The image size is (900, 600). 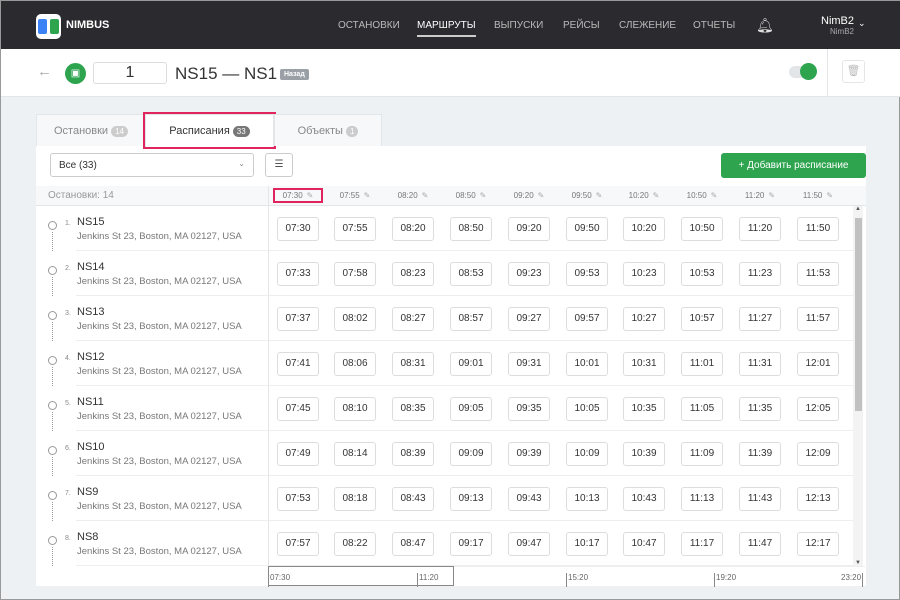 What do you see at coordinates (471, 319) in the screenshot?
I see `time-cell: 08:57` at bounding box center [471, 319].